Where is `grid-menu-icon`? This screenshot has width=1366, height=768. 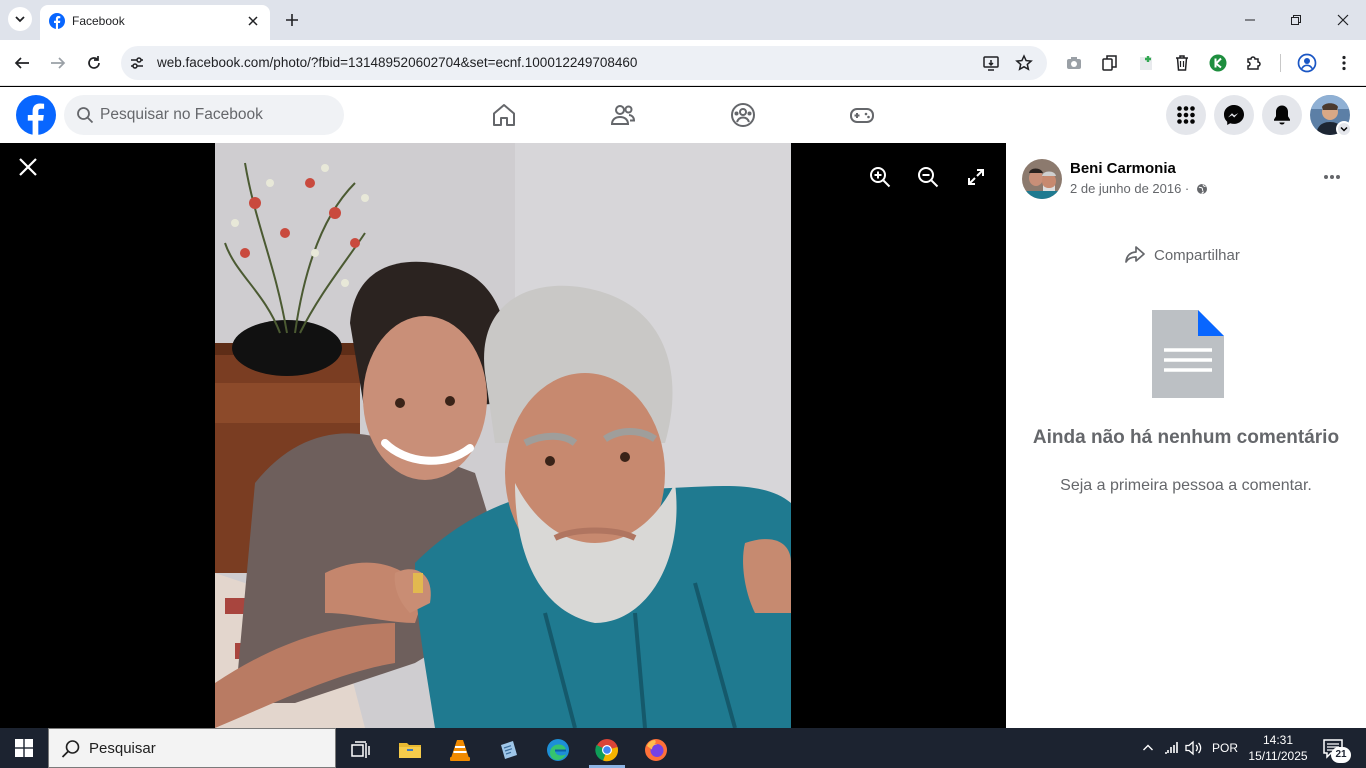 grid-menu-icon is located at coordinates (1186, 115).